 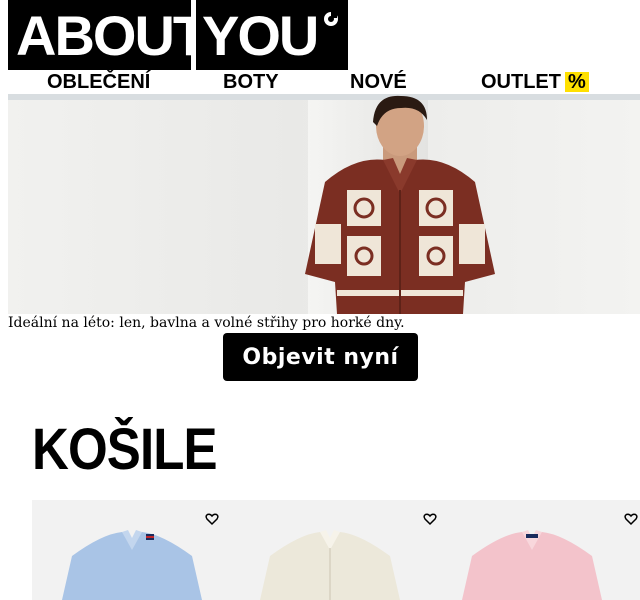 What do you see at coordinates (320, 357) in the screenshot?
I see `discover-now-button: Objevit nyní` at bounding box center [320, 357].